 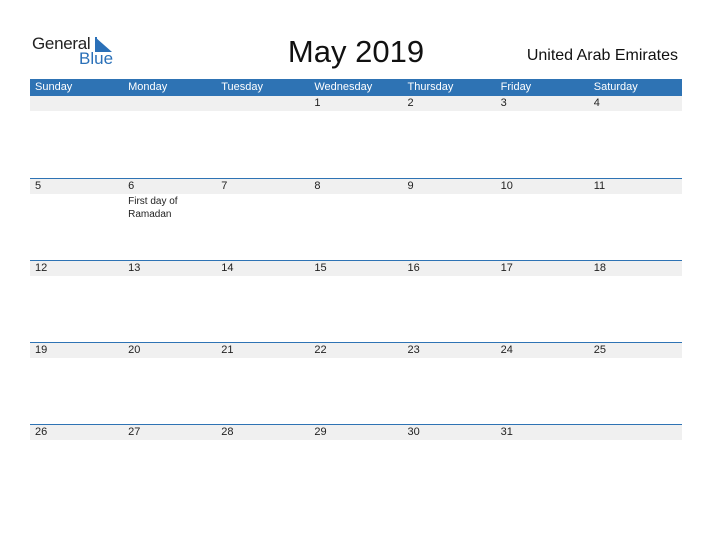 I want to click on country-name: United Arab Emirates, so click(x=602, y=55).